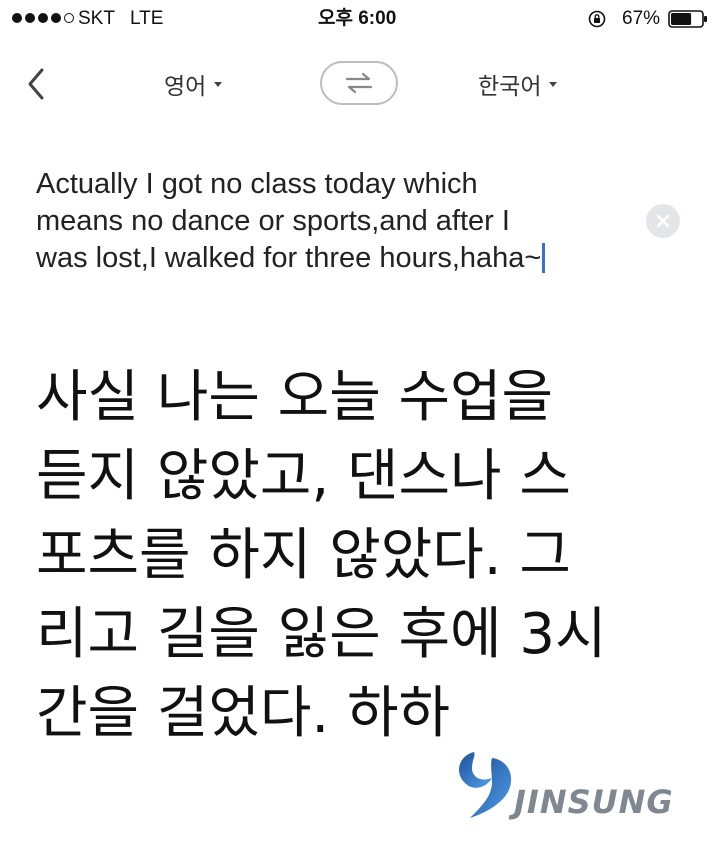 The image size is (720, 848). Describe the element at coordinates (687, 19) in the screenshot. I see `battery-icon` at that location.